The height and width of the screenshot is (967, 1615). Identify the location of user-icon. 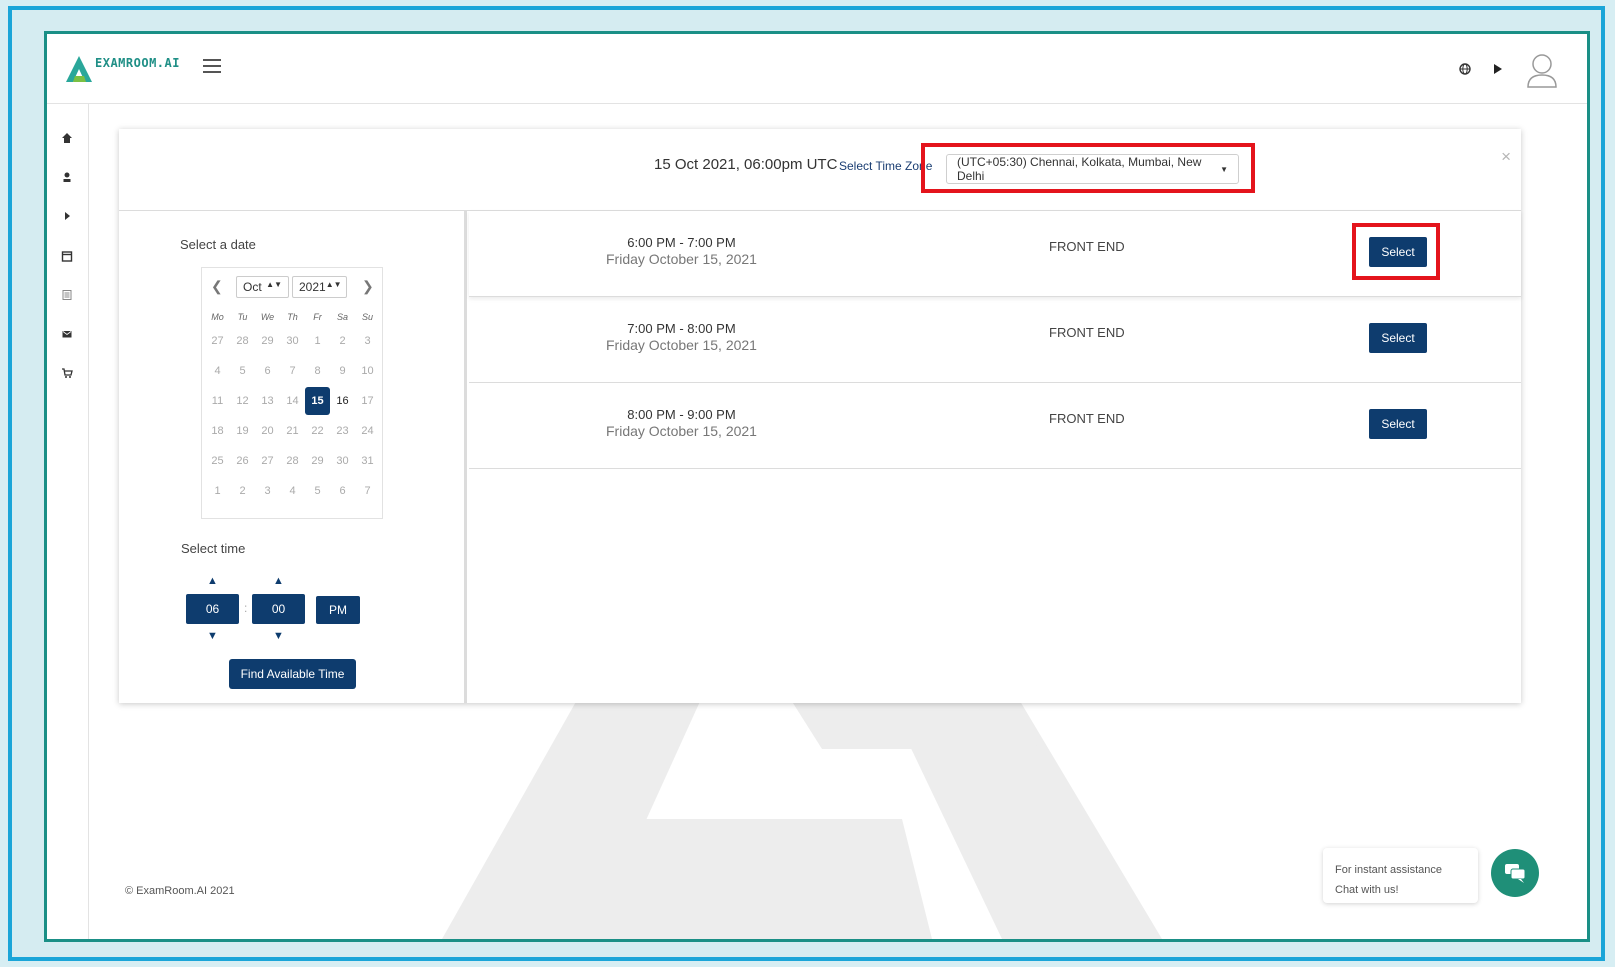
(67, 177).